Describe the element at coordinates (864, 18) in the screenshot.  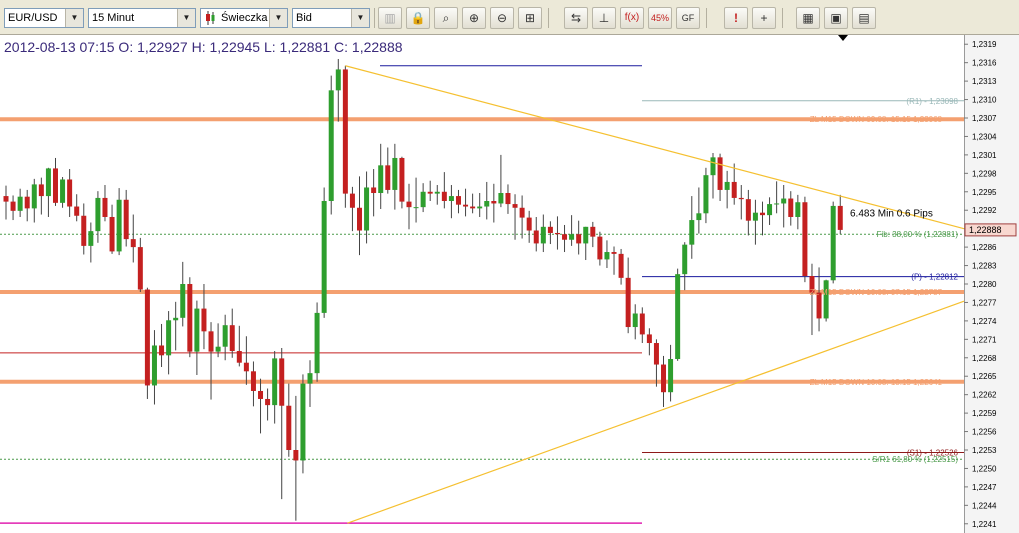
I see `window-icon: ▤` at that location.